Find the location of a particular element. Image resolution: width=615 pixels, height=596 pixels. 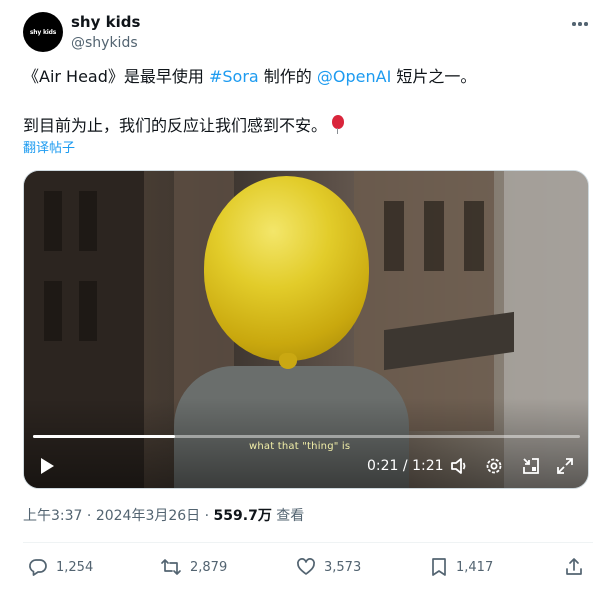

reply-icon is located at coordinates (38, 567).